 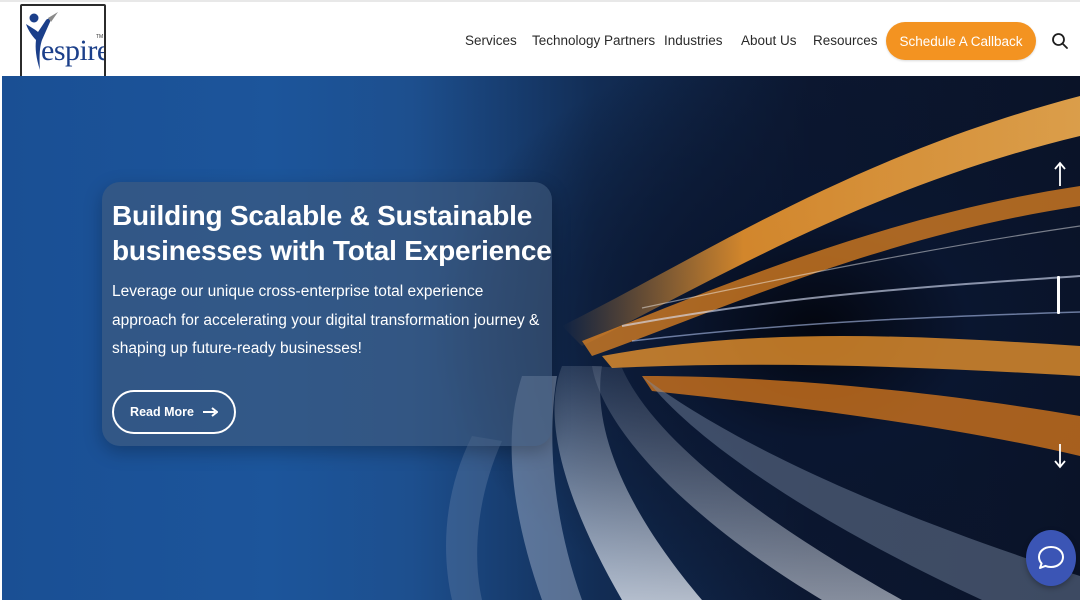 I want to click on search-icon, so click(x=1060, y=41).